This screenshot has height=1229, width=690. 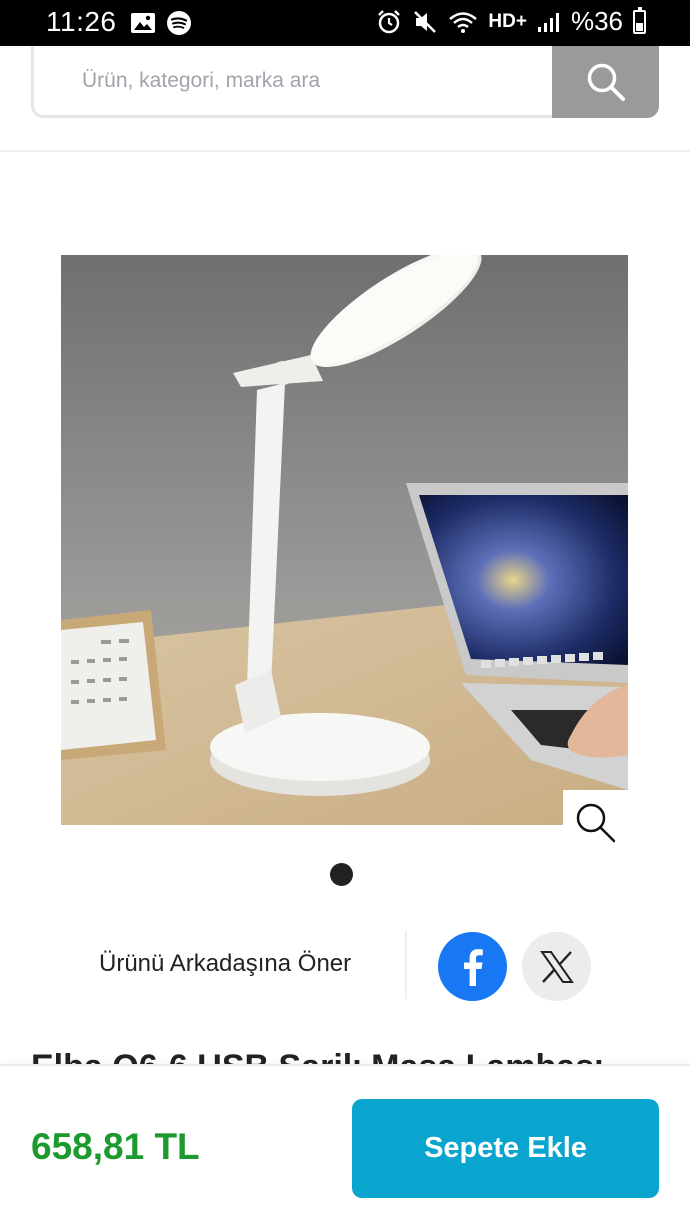 What do you see at coordinates (548, 22) in the screenshot?
I see `signal-icon` at bounding box center [548, 22].